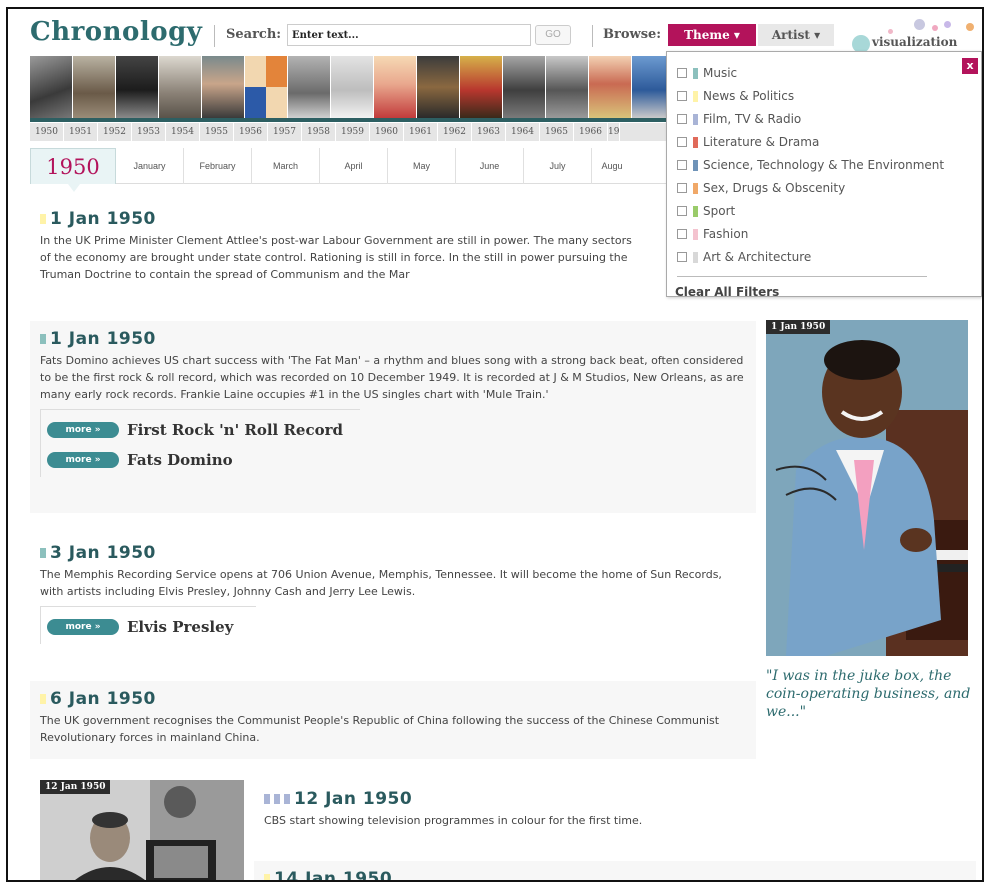 This screenshot has height=882, width=989. What do you see at coordinates (286, 166) in the screenshot?
I see `month-tab: March` at bounding box center [286, 166].